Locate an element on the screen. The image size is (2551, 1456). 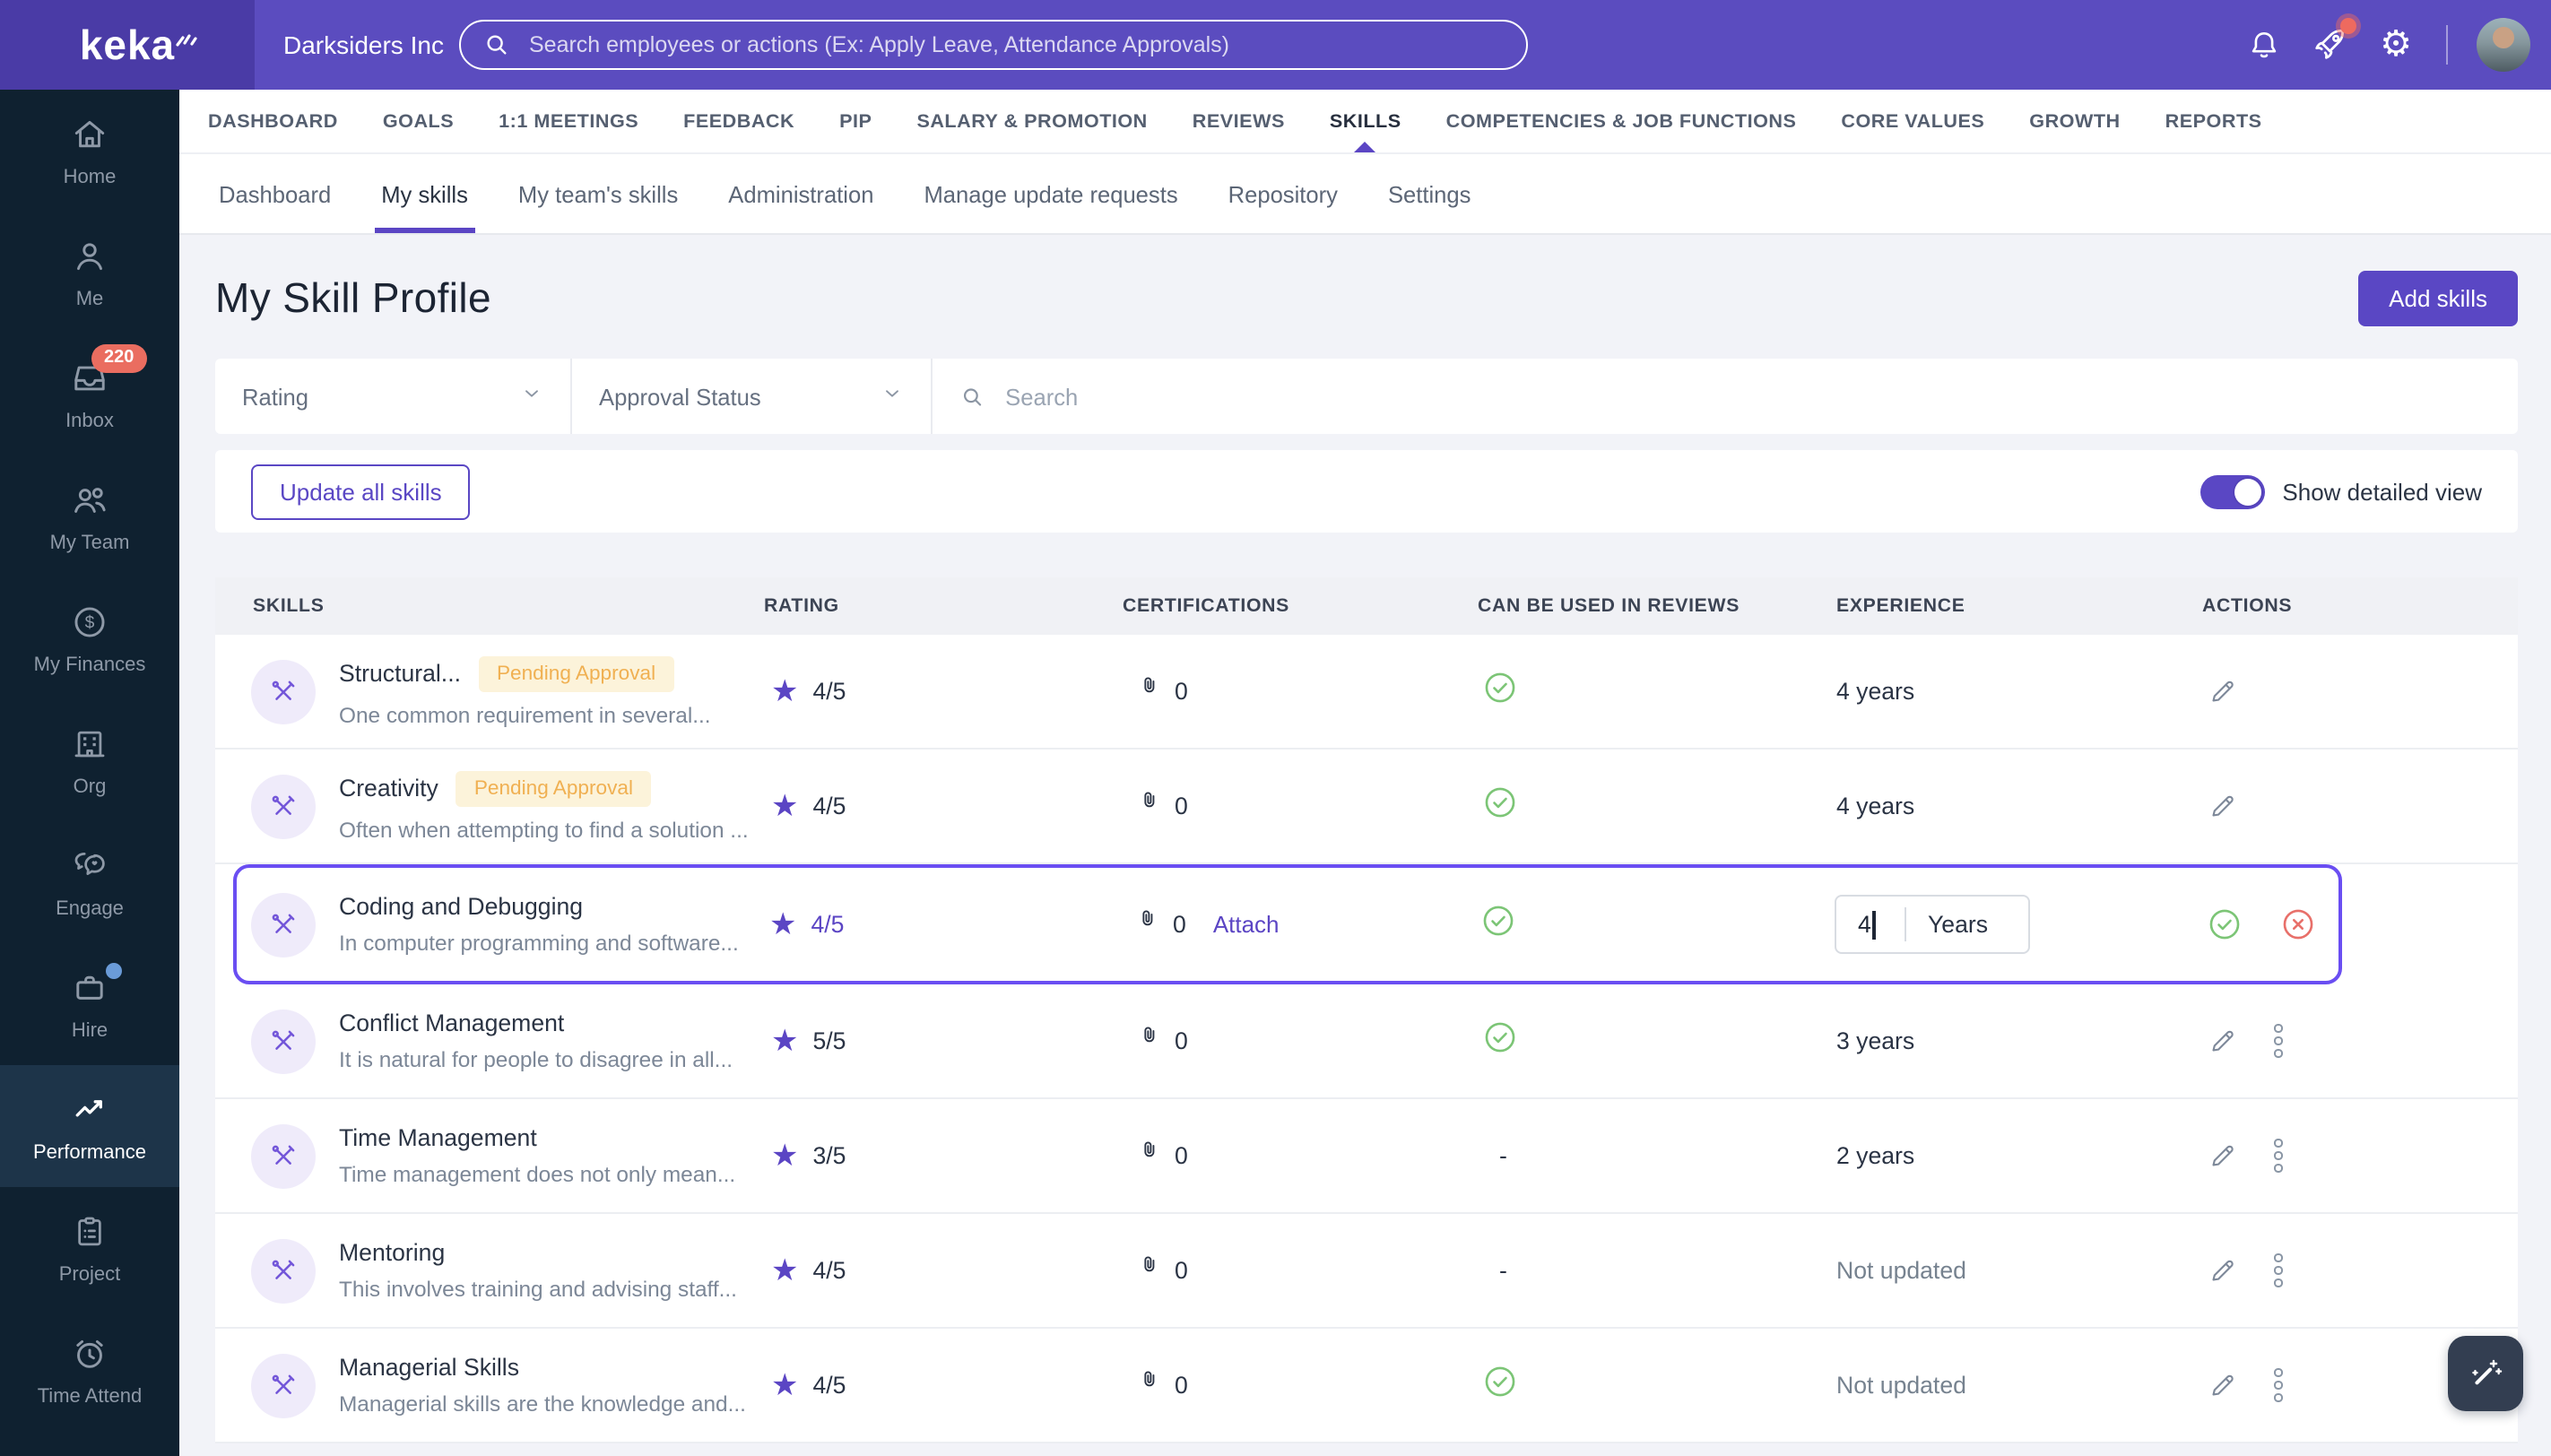
topbar: keka Darksiders Inc ⚙ is located at coordinates (1275, 45).